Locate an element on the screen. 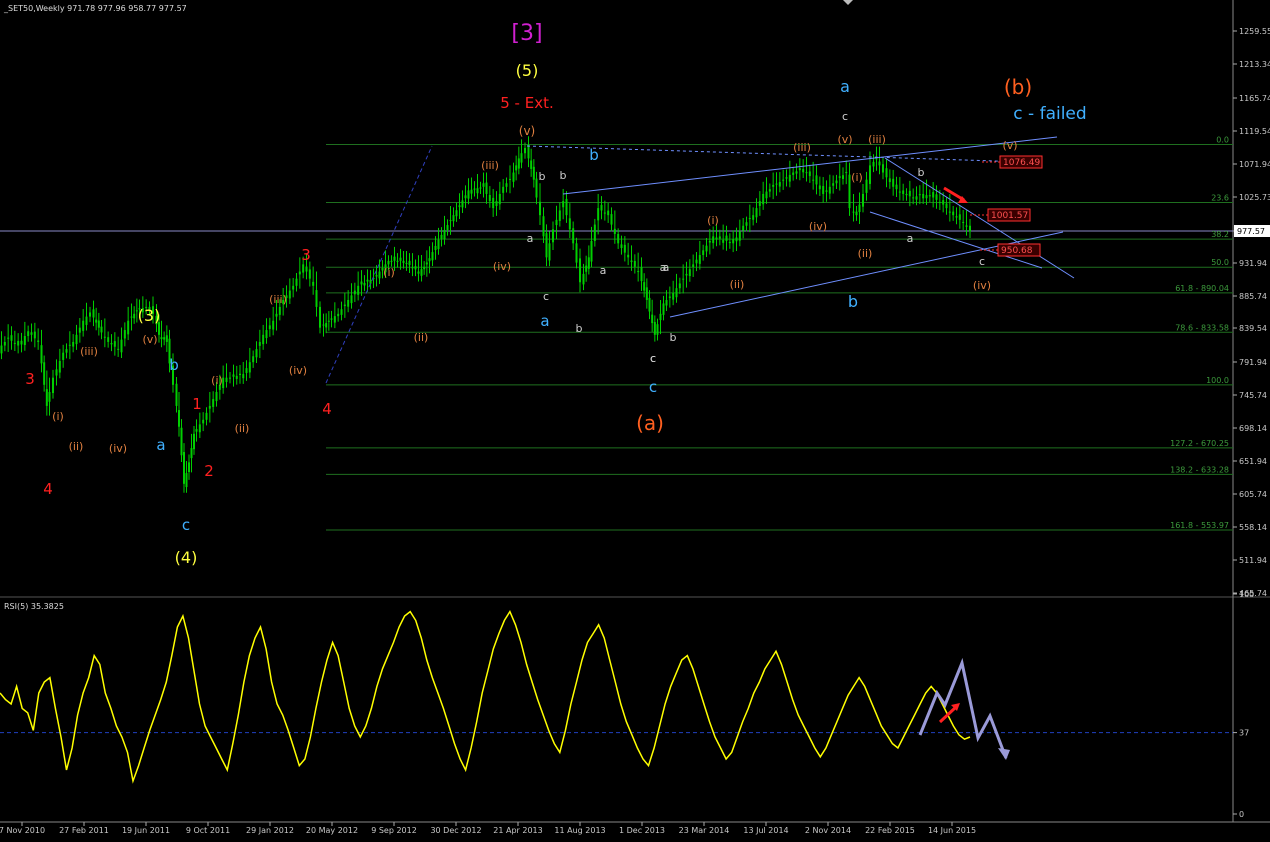 The width and height of the screenshot is (1270, 842). fib-level-label: 23.6 is located at coordinates (1220, 197).